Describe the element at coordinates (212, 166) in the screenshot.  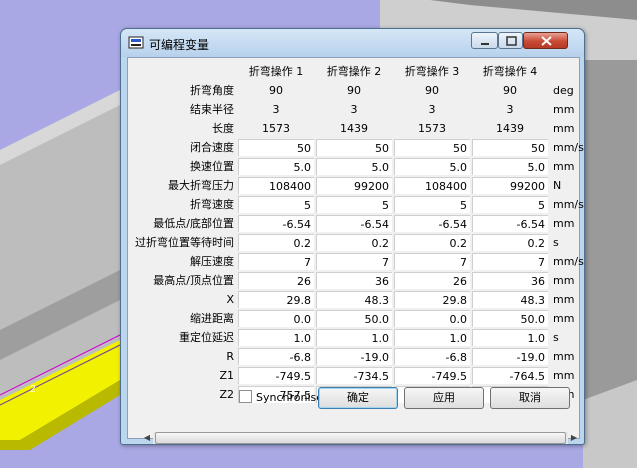
I see `row-label: 换速位置` at that location.